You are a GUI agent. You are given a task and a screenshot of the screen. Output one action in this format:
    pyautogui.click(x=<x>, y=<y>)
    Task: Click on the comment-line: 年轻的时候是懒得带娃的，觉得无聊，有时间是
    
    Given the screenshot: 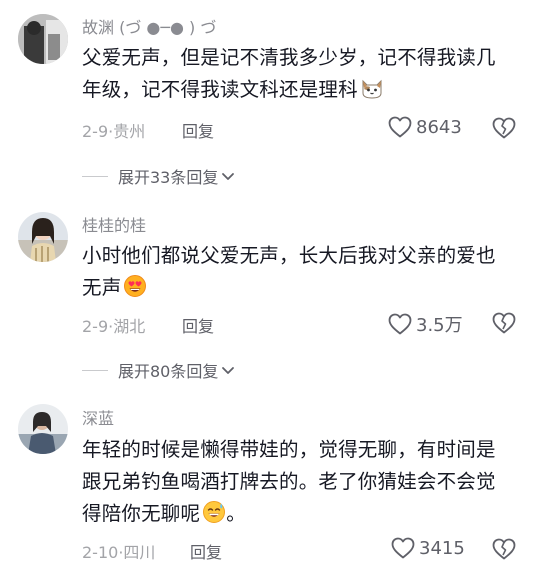 What is the action you would take?
    pyautogui.click(x=289, y=449)
    